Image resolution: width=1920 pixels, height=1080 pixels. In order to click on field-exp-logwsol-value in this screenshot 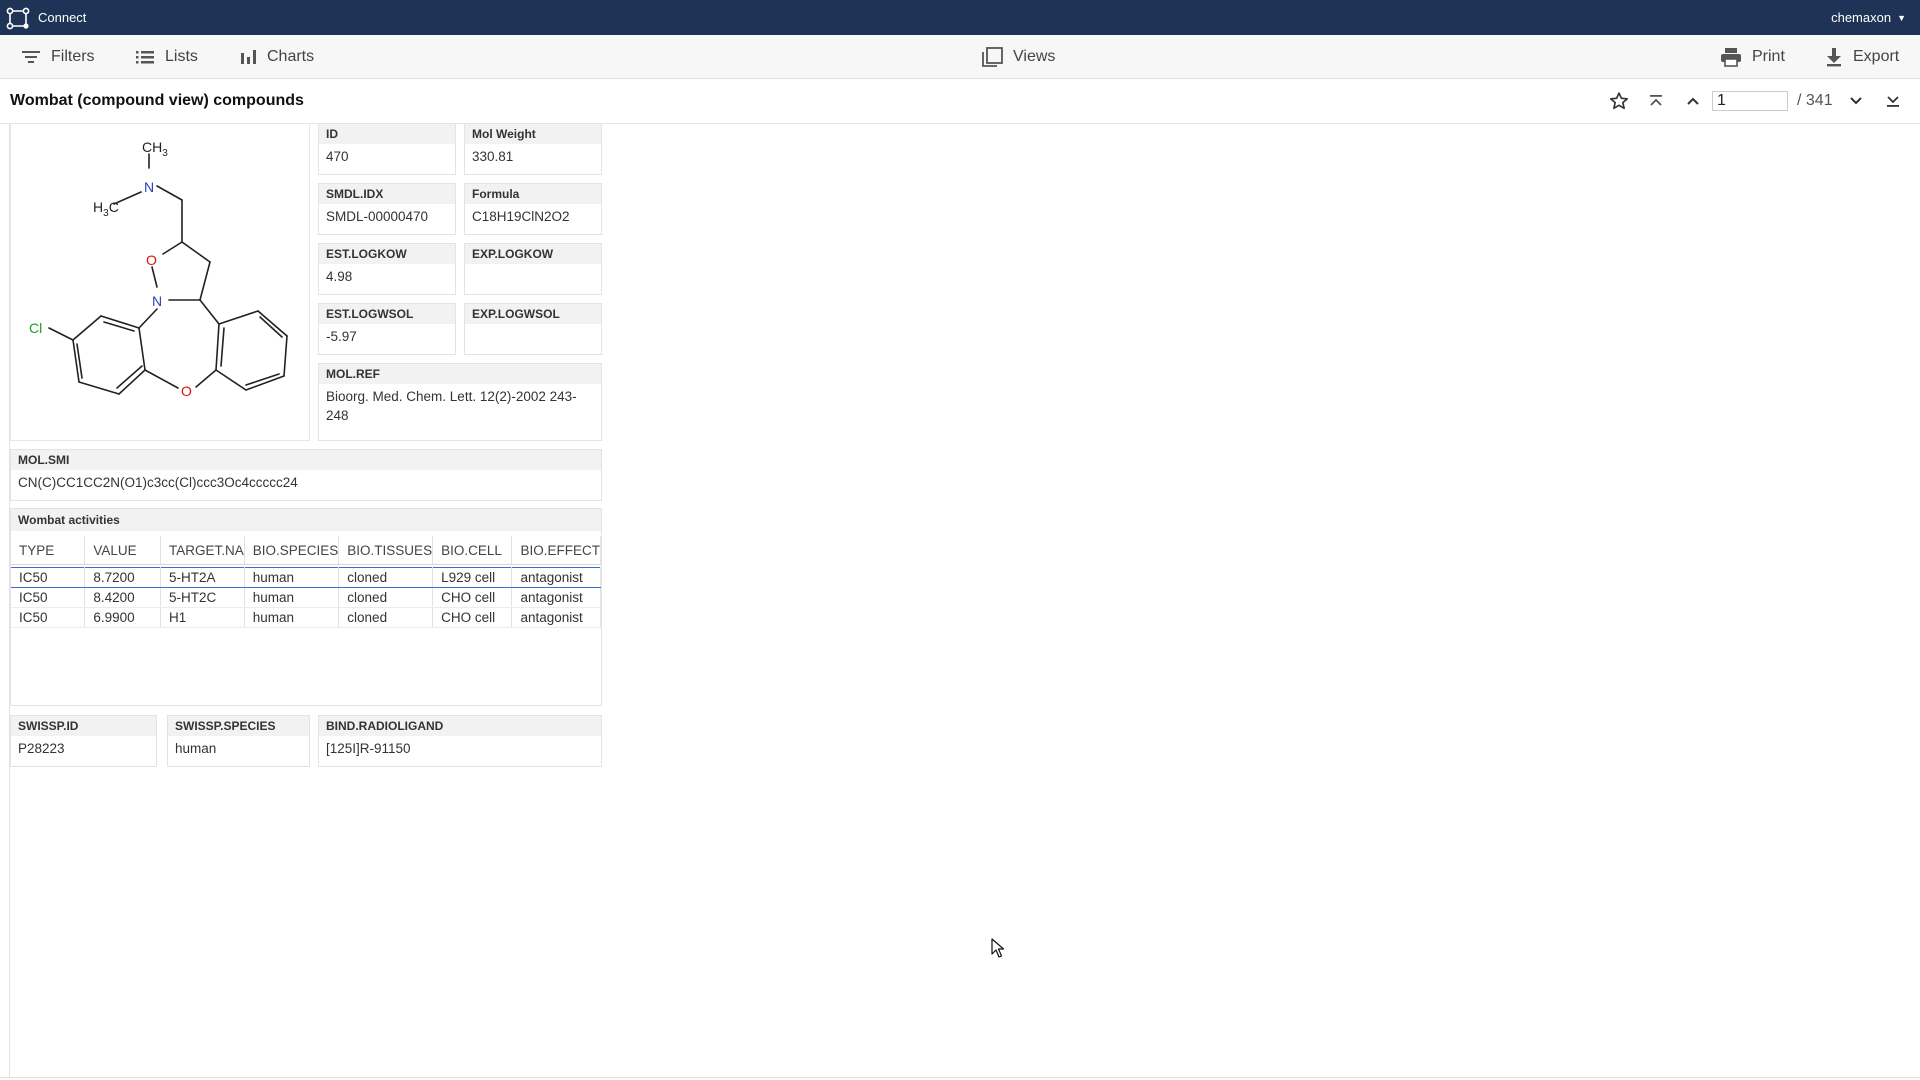, I will do `click(533, 327)`.